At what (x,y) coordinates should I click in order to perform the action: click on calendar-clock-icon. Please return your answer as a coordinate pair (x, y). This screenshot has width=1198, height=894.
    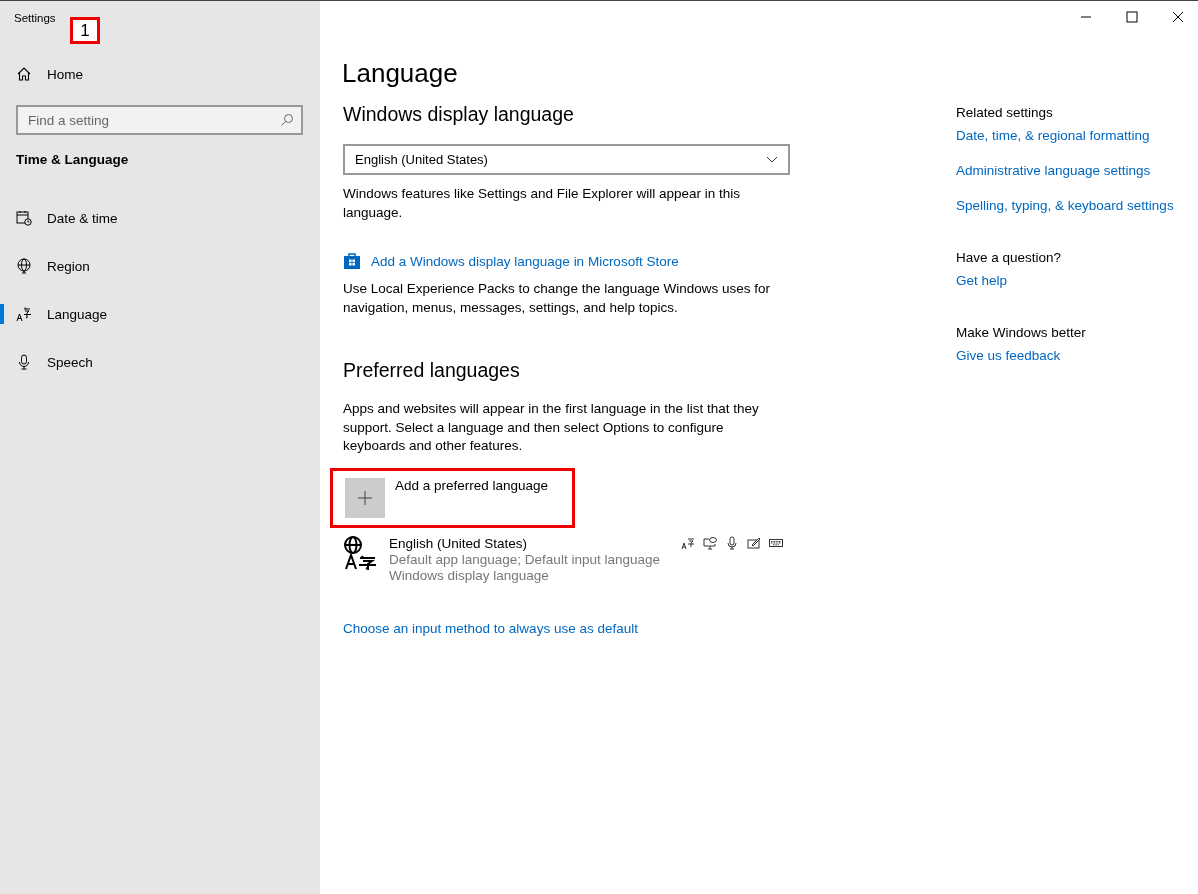
    Looking at the image, I should click on (24, 218).